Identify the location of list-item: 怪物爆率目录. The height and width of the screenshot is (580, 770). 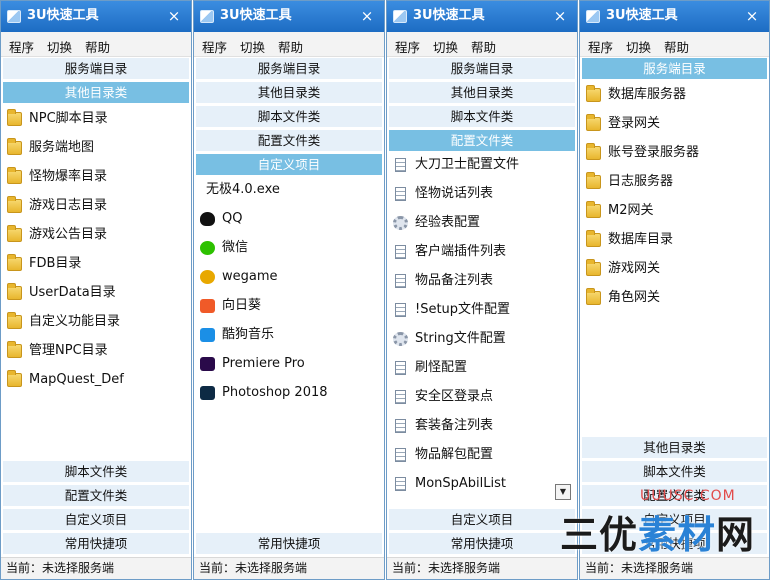
(96, 177).